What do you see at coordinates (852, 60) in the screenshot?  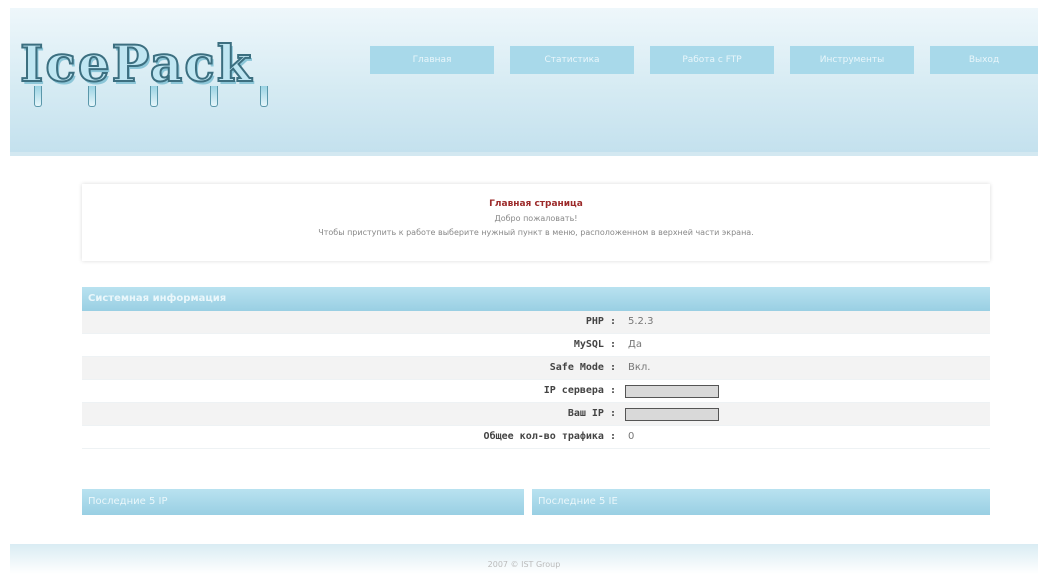 I see `nav-item-tools: Инструменты` at bounding box center [852, 60].